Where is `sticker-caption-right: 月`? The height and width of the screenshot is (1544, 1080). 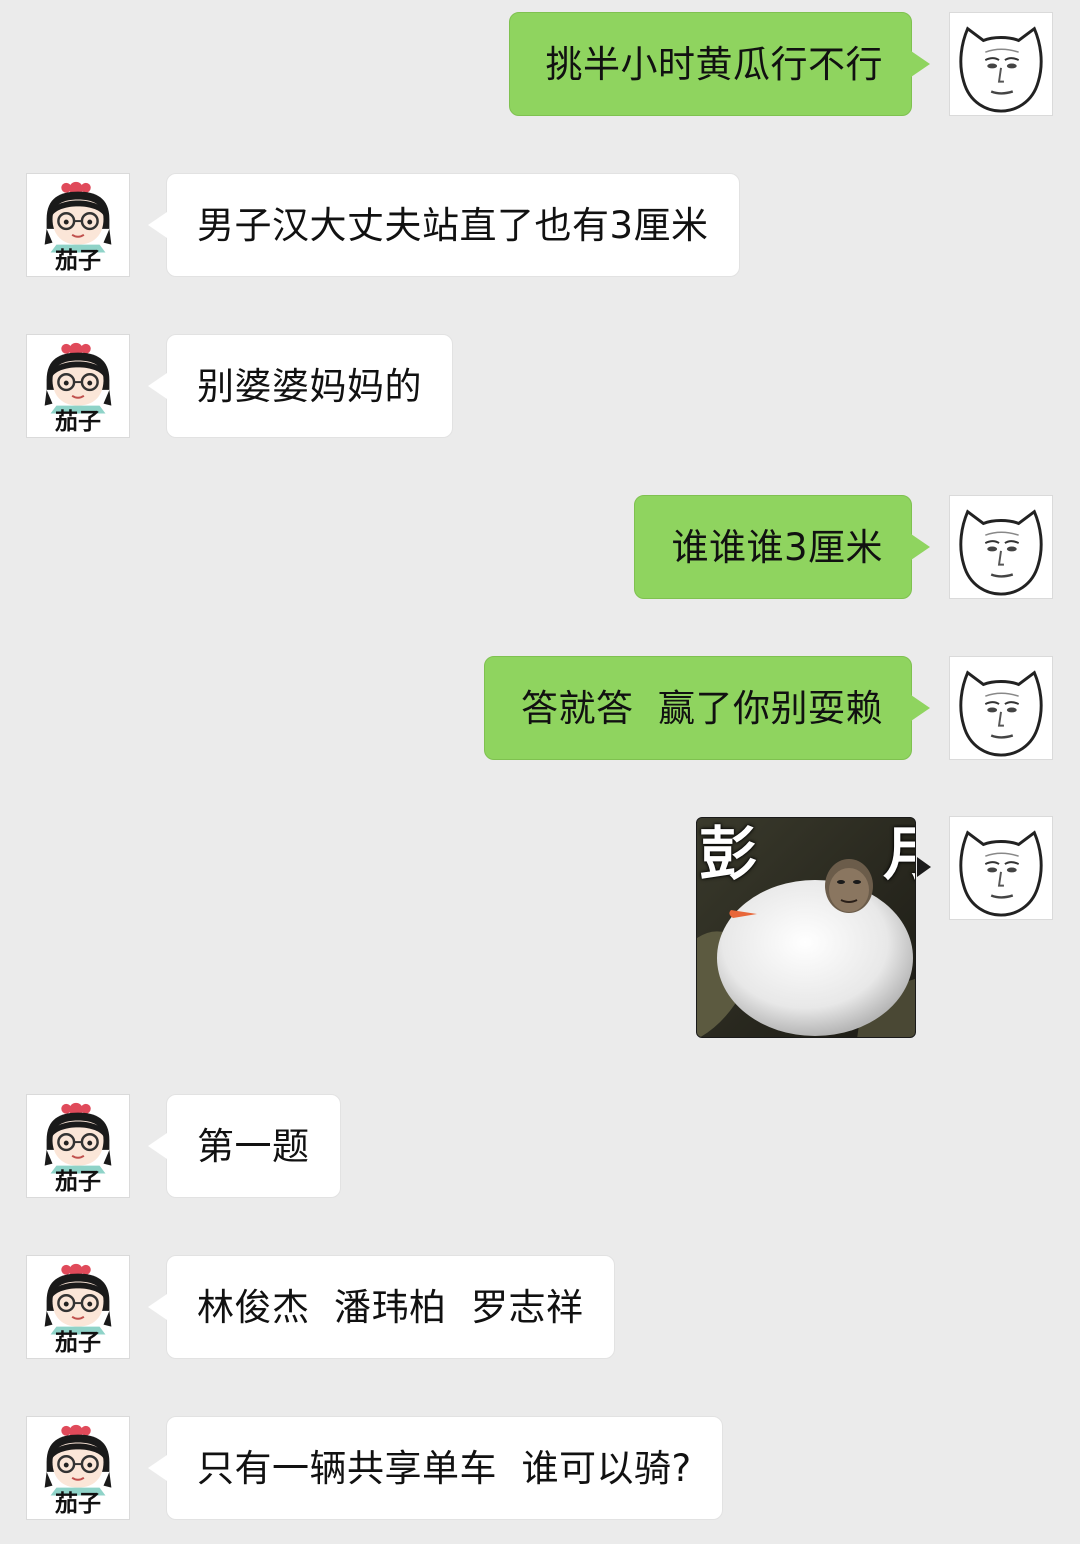 sticker-caption-right: 月 is located at coordinates (899, 854).